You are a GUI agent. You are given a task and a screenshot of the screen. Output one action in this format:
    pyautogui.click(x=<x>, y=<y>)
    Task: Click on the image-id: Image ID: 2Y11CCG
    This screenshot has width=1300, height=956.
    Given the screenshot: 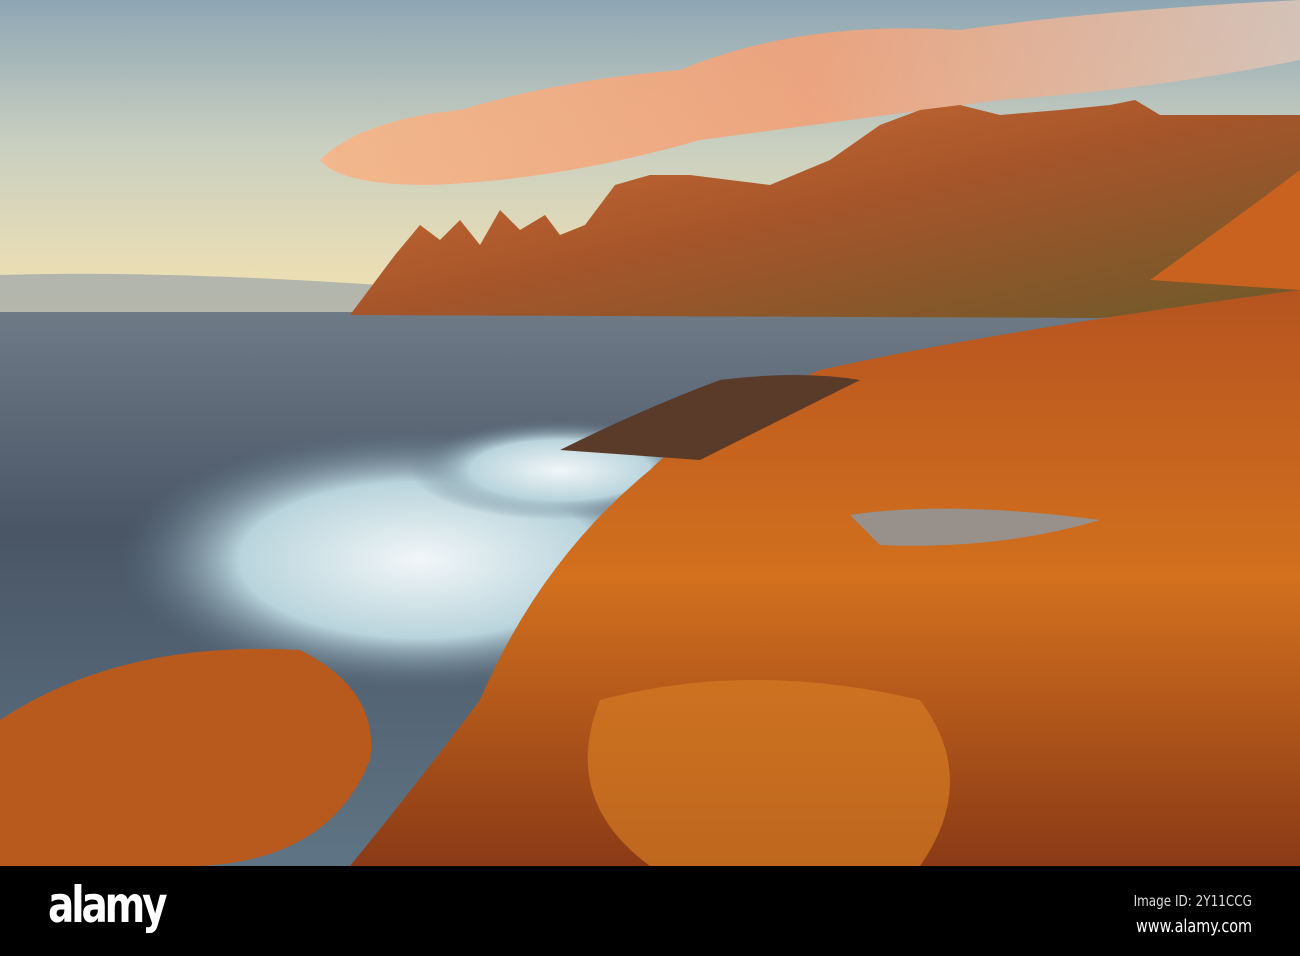 What is the action you would take?
    pyautogui.click(x=1192, y=901)
    